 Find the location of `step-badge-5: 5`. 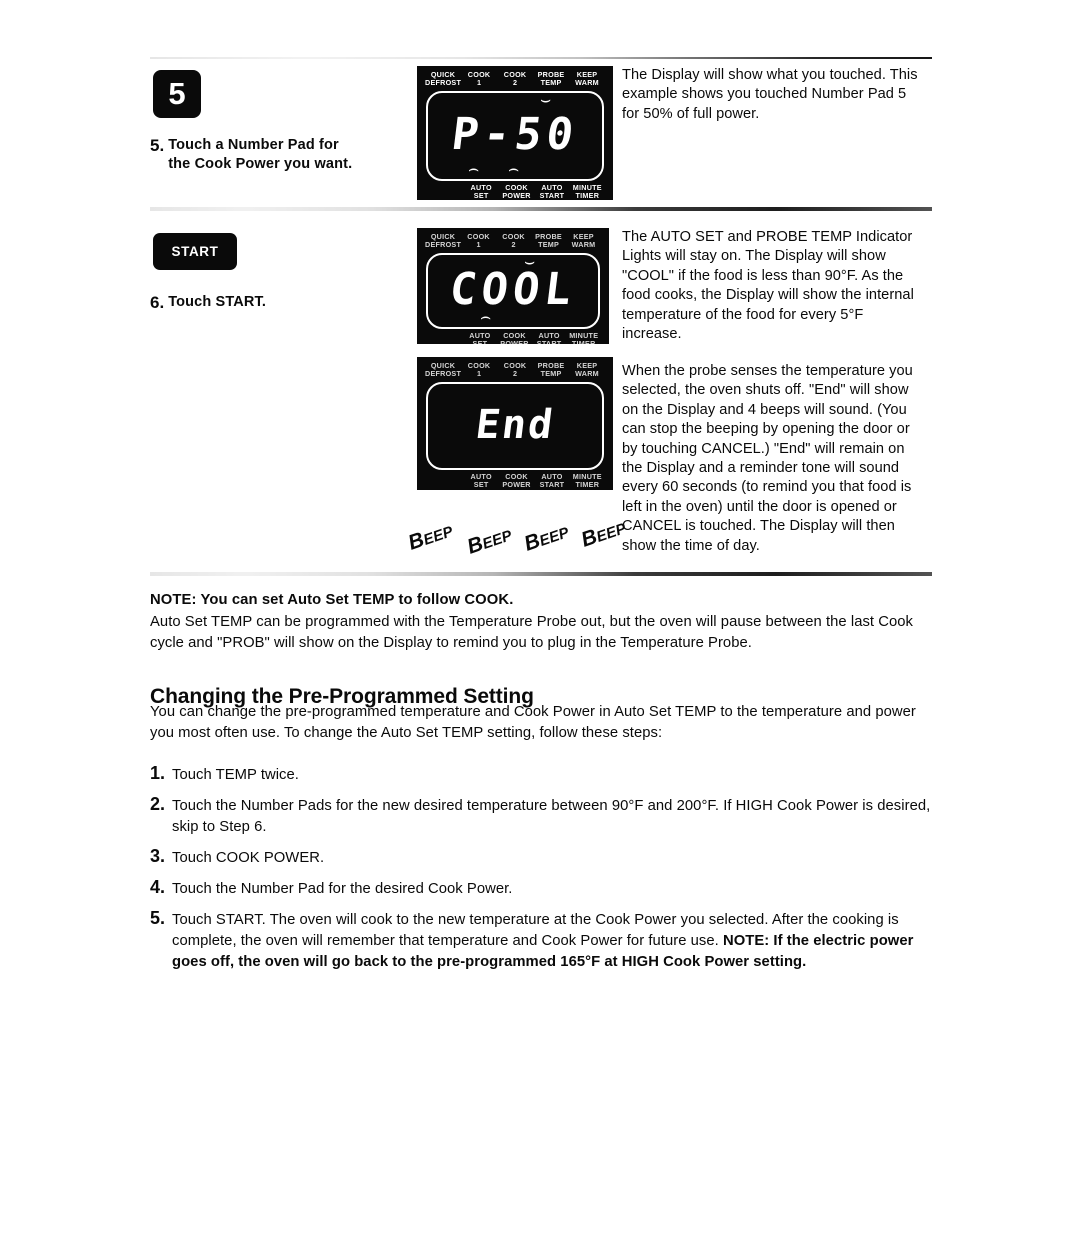

step-badge-5: 5 is located at coordinates (177, 94).